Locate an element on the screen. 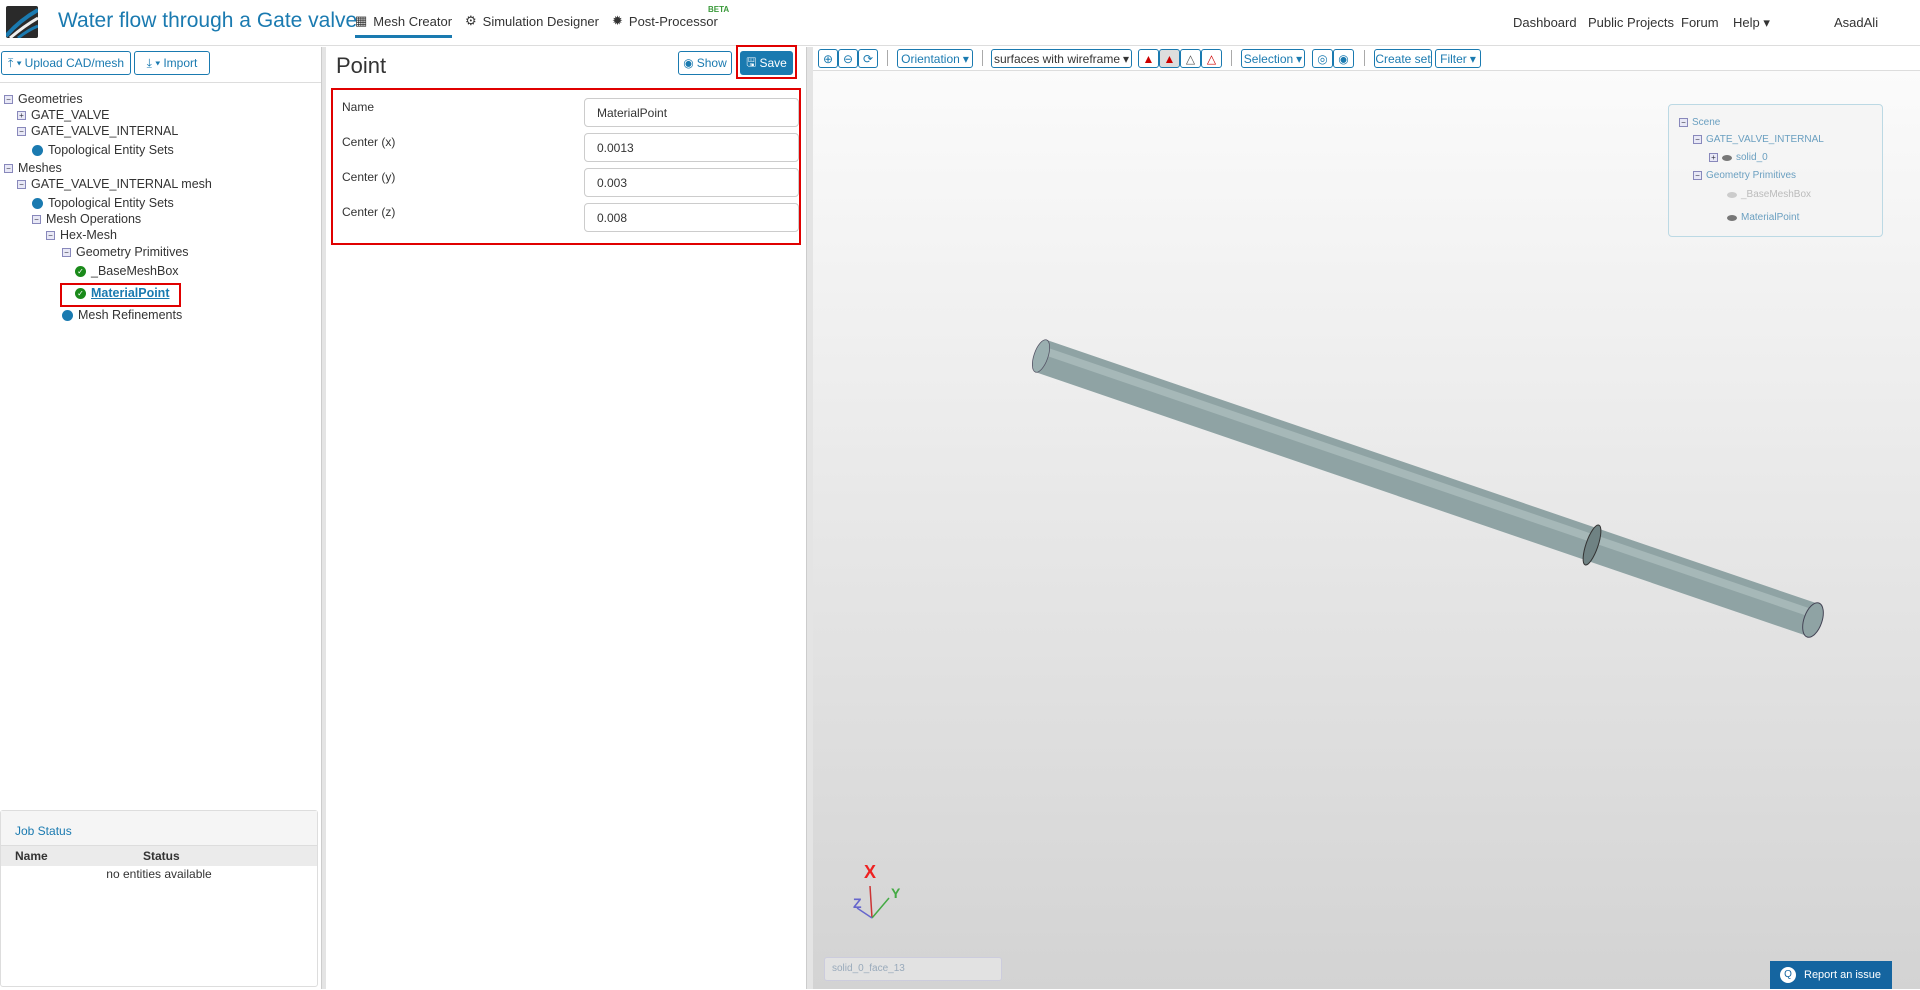  orientation-label: Orientation is located at coordinates (930, 58).